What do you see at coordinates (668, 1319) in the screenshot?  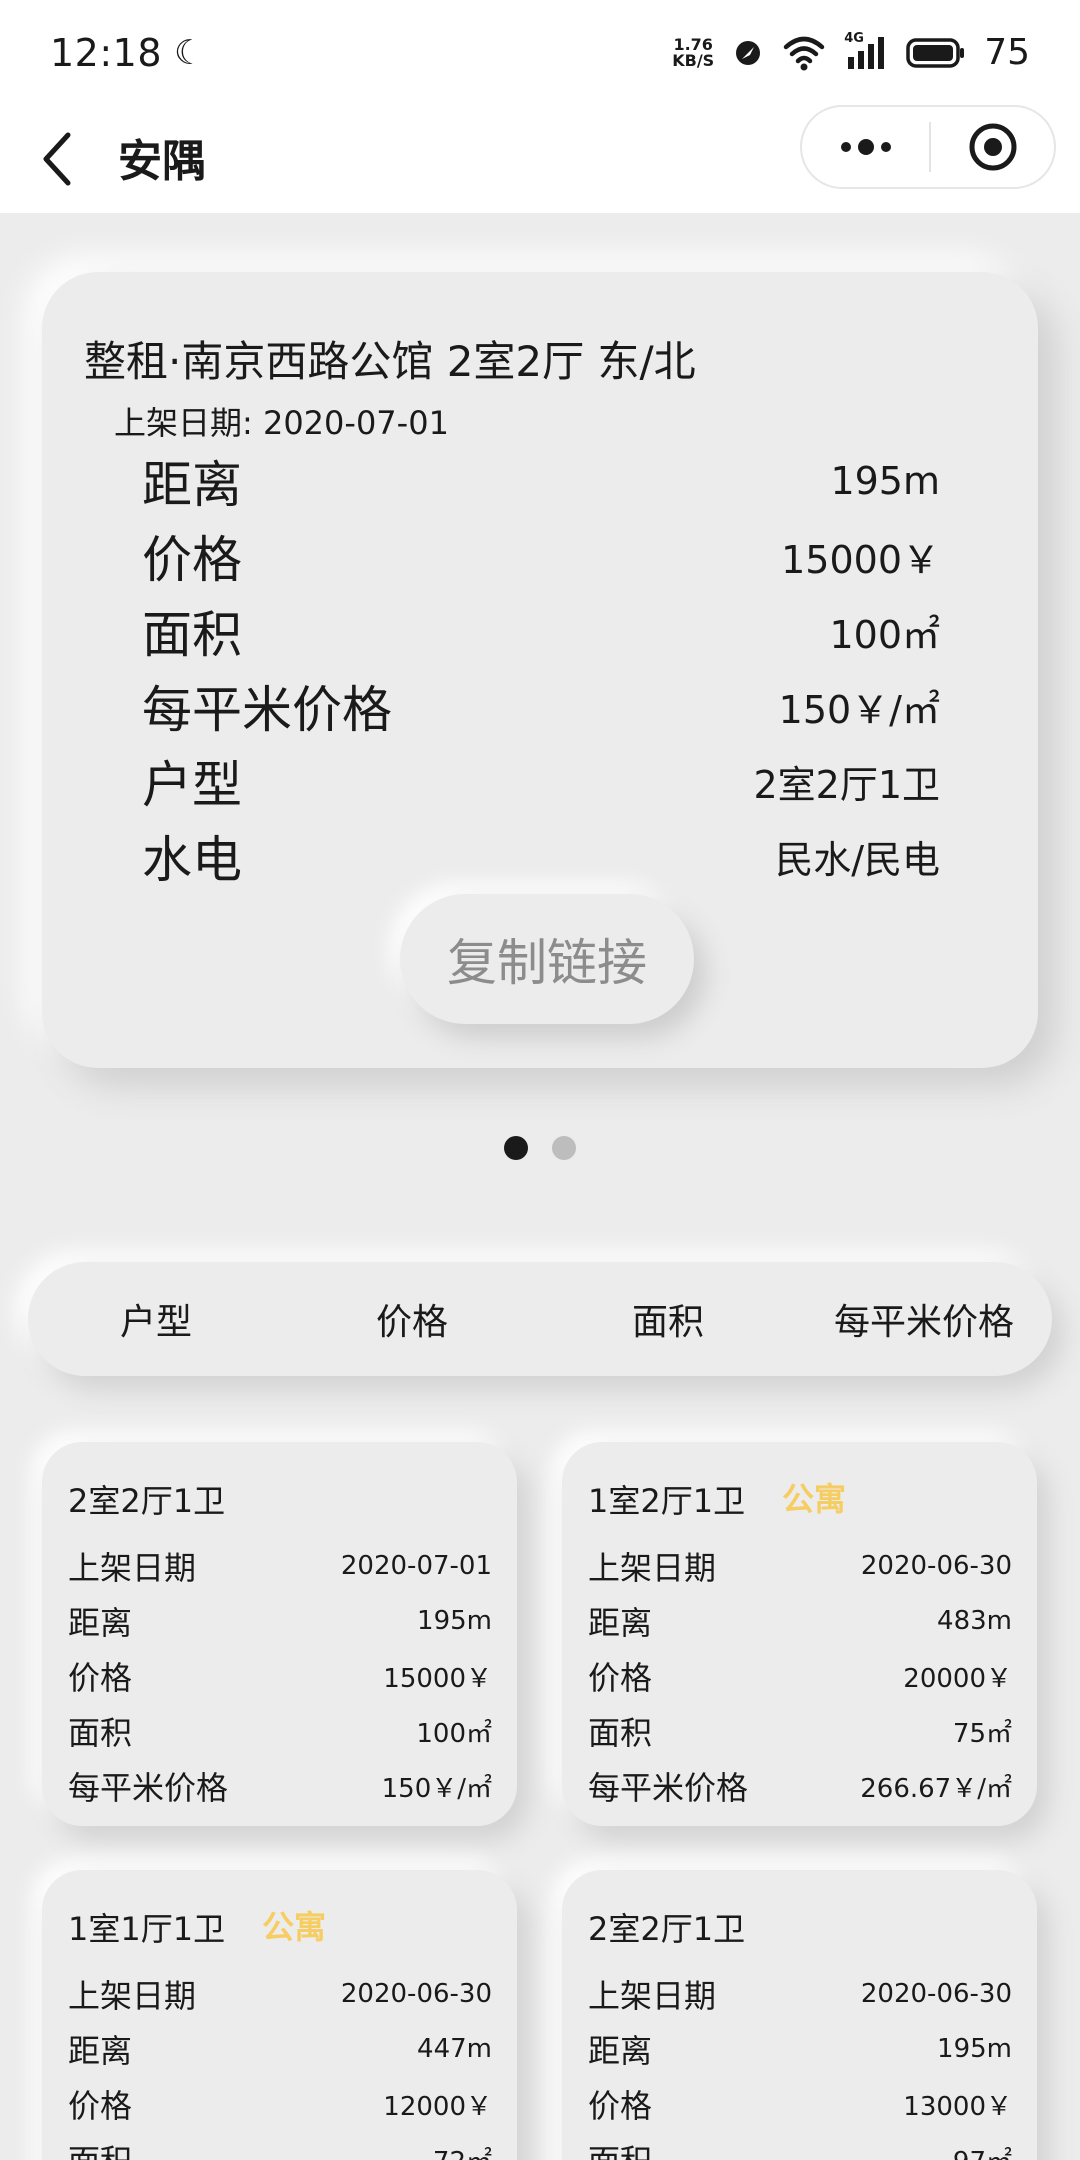 I see `sort-by-area: 面积` at bounding box center [668, 1319].